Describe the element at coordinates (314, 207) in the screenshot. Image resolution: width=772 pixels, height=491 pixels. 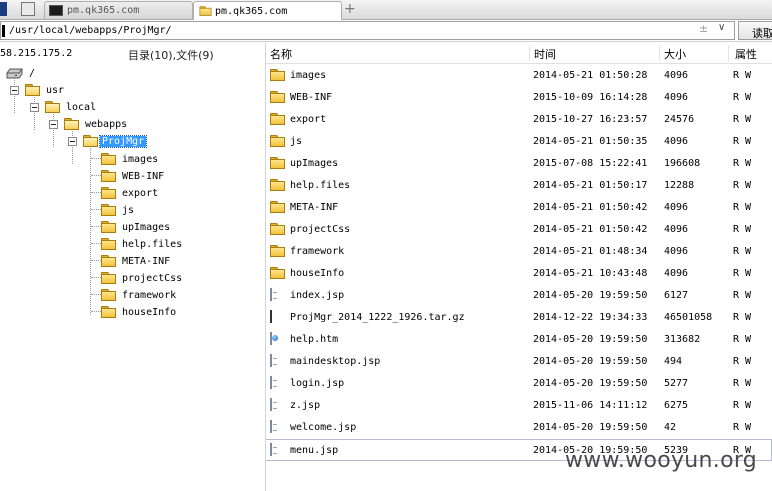
I see `file-name: META-INF` at that location.